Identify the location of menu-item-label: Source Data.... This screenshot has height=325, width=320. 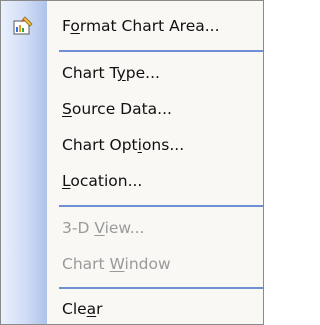
(117, 109).